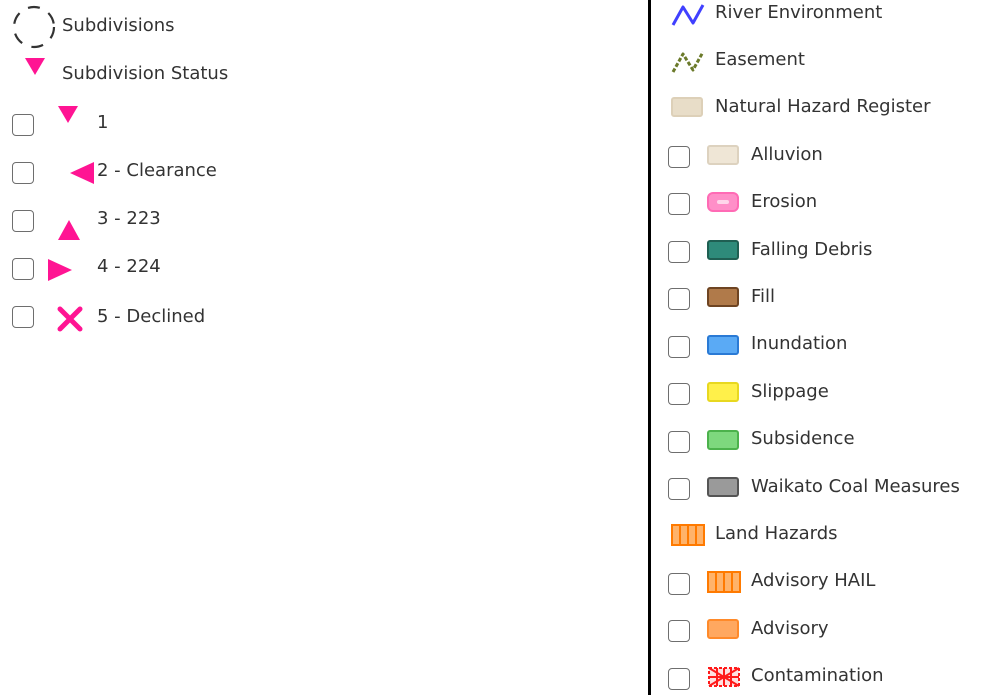 Image resolution: width=990 pixels, height=695 pixels. Describe the element at coordinates (823, 106) in the screenshot. I see `natural-hazard-register-label: Natural Hazard Register` at that location.